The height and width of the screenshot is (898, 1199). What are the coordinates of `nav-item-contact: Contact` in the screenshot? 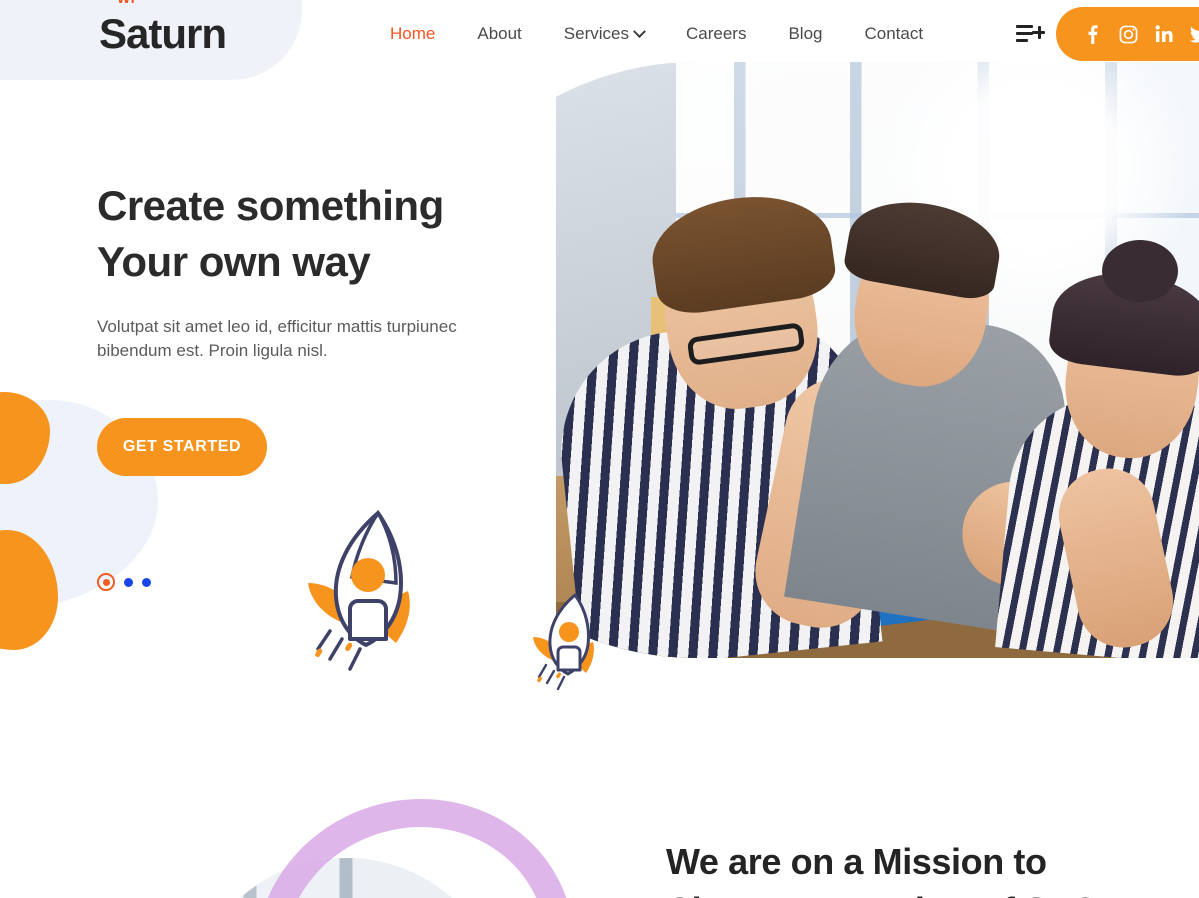 It's located at (893, 34).